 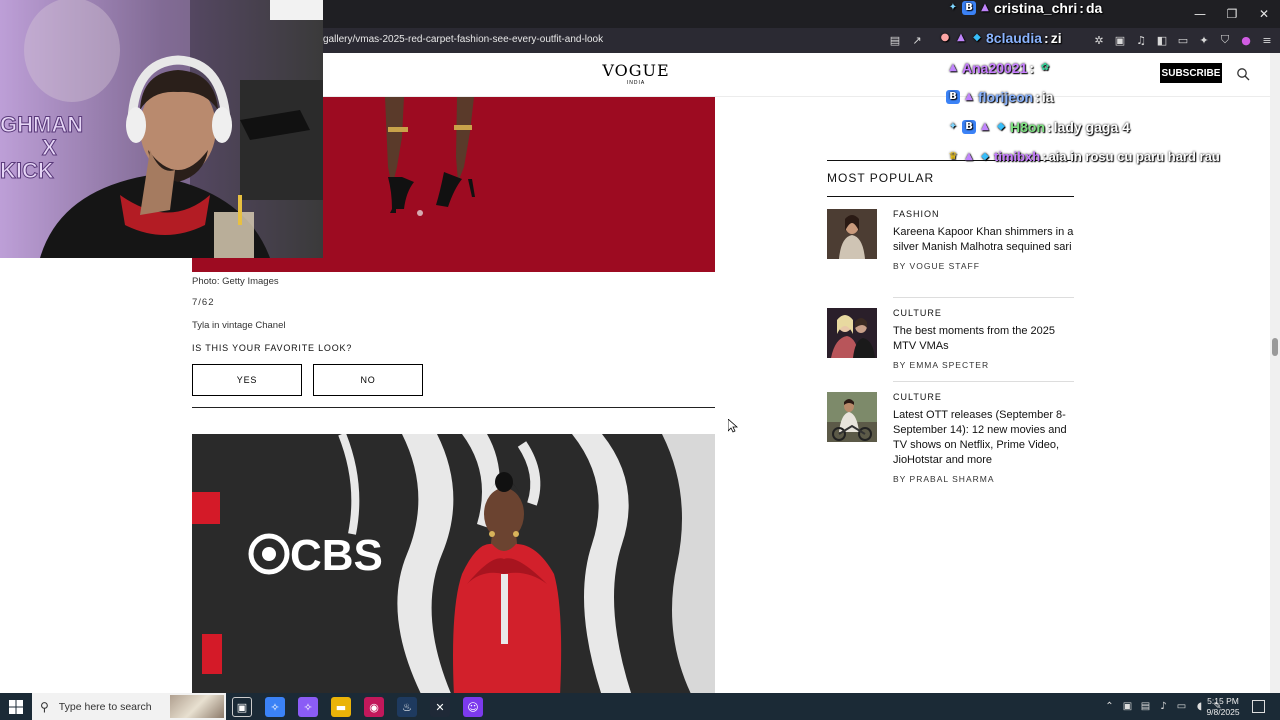 What do you see at coordinates (453, 407) in the screenshot?
I see `gallery-divider` at bounding box center [453, 407].